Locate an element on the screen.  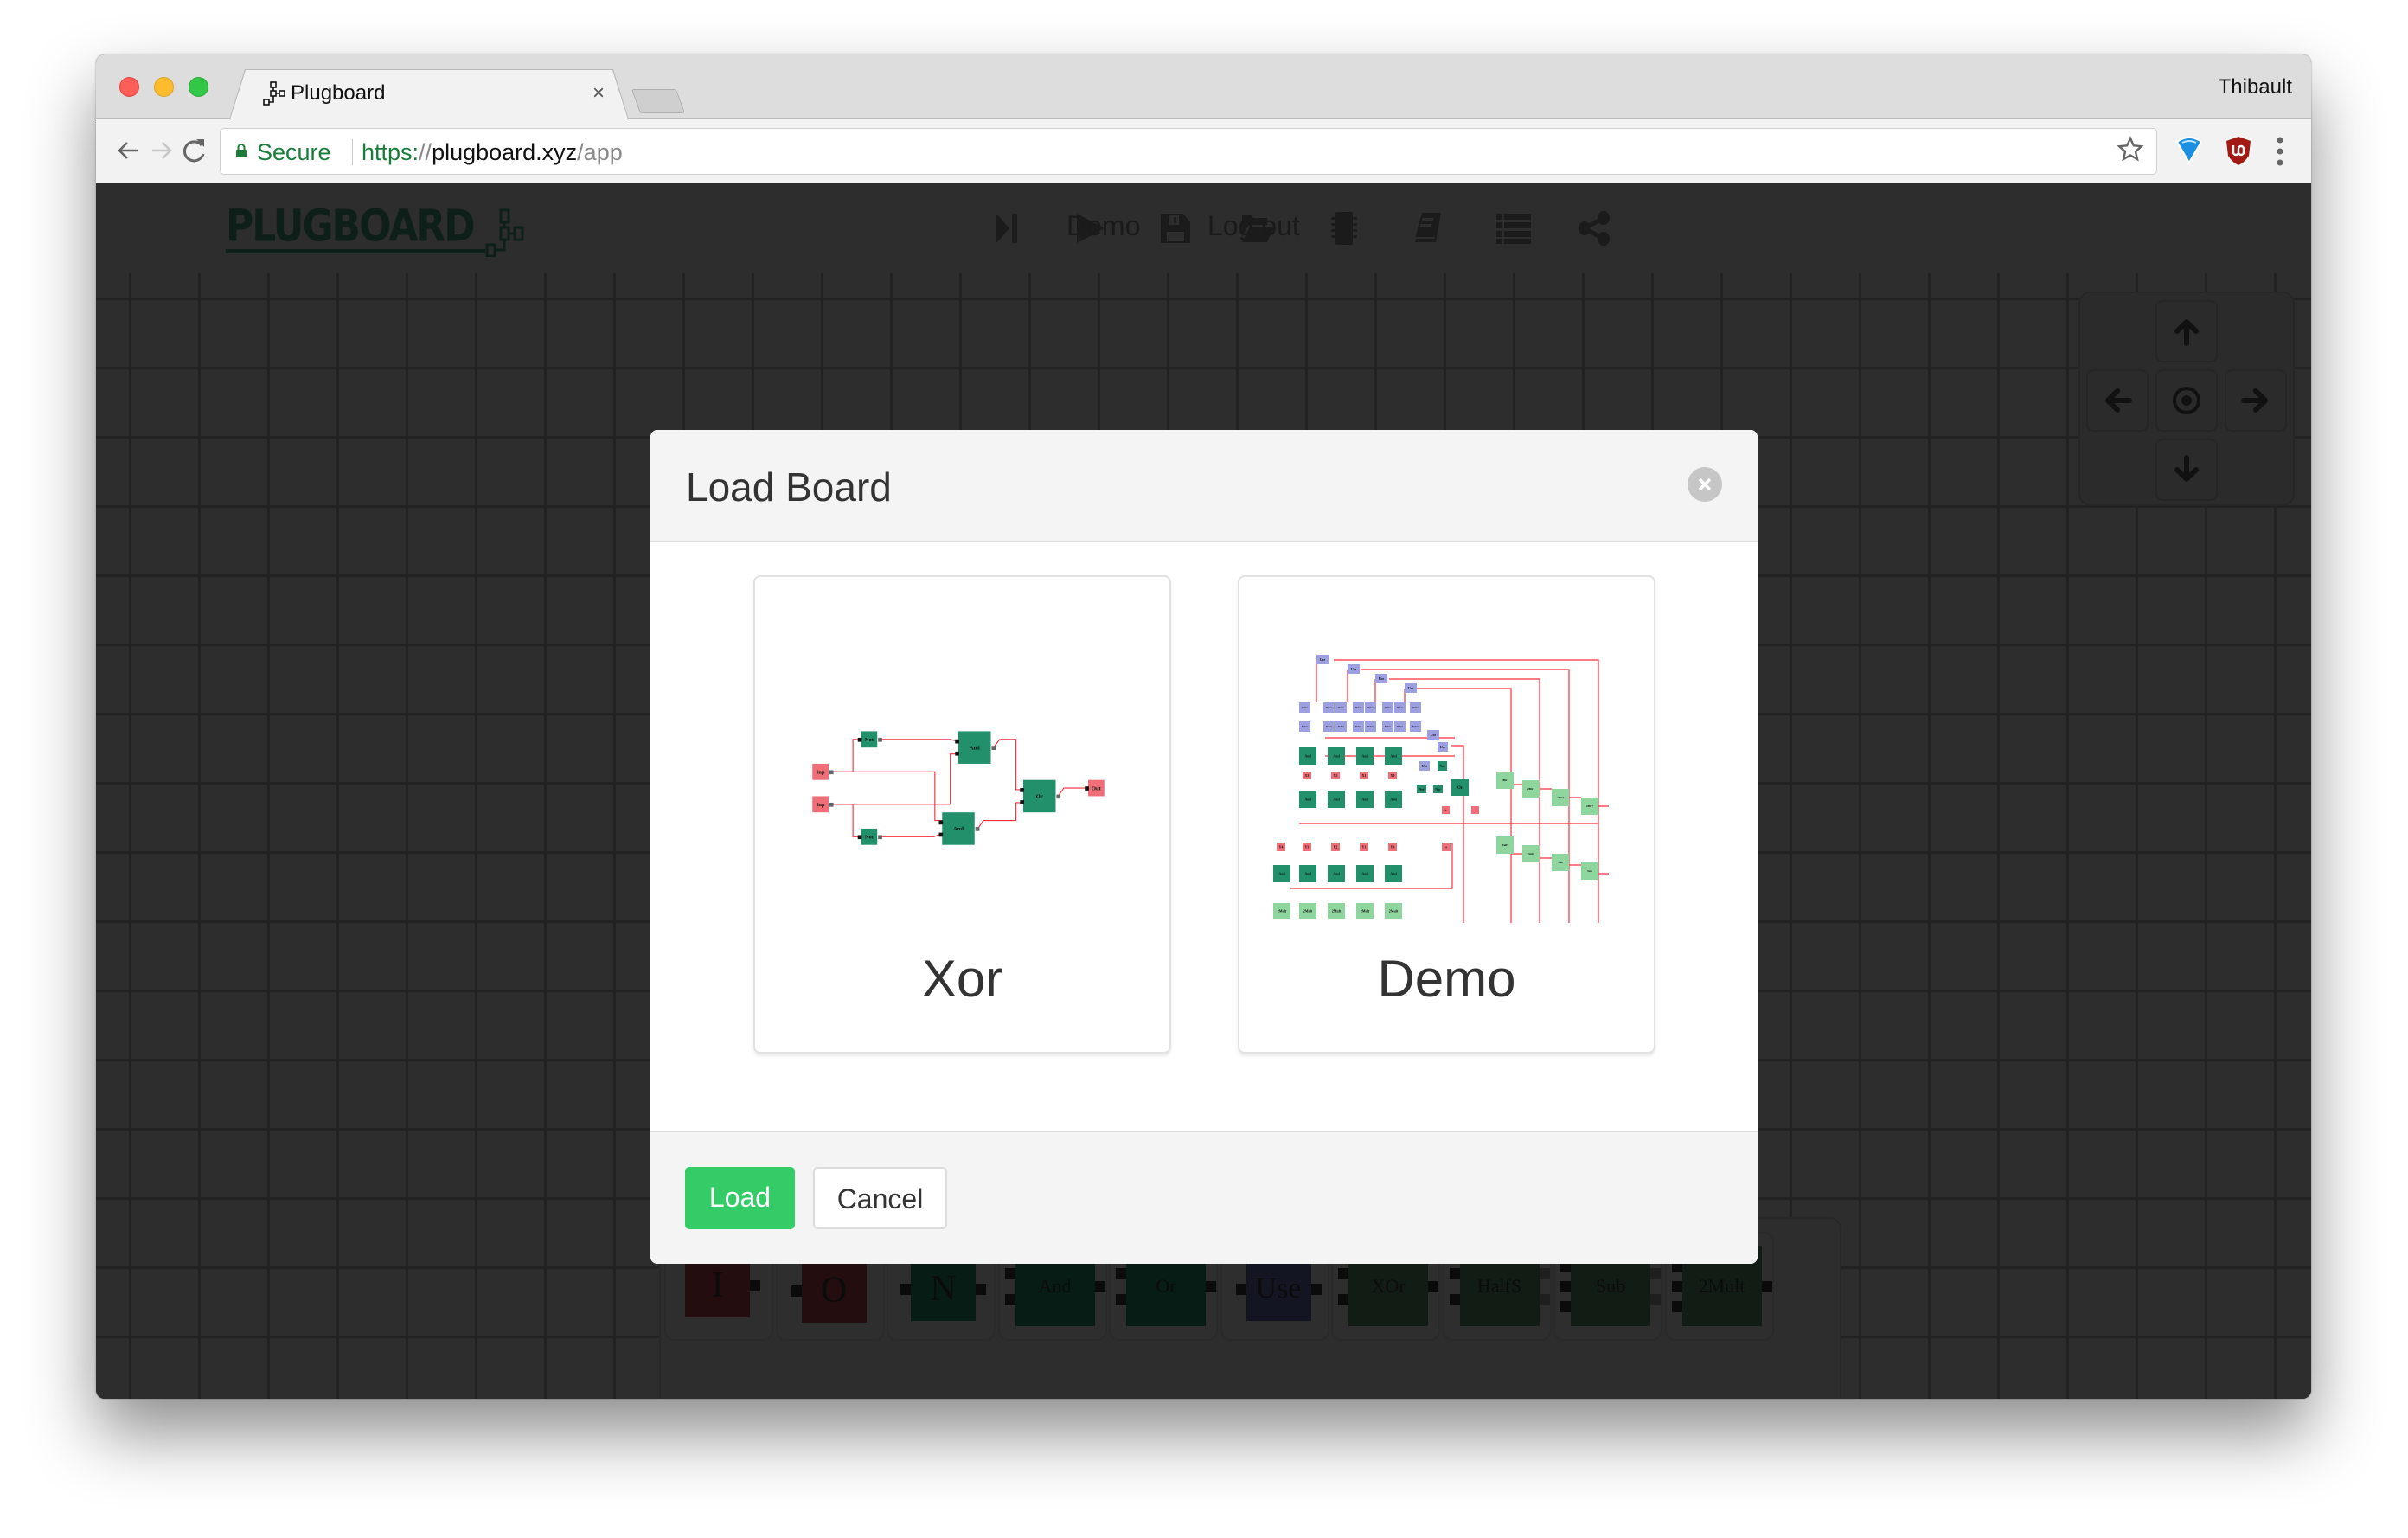
modal-footer: Load Cancel is located at coordinates (1204, 1197).